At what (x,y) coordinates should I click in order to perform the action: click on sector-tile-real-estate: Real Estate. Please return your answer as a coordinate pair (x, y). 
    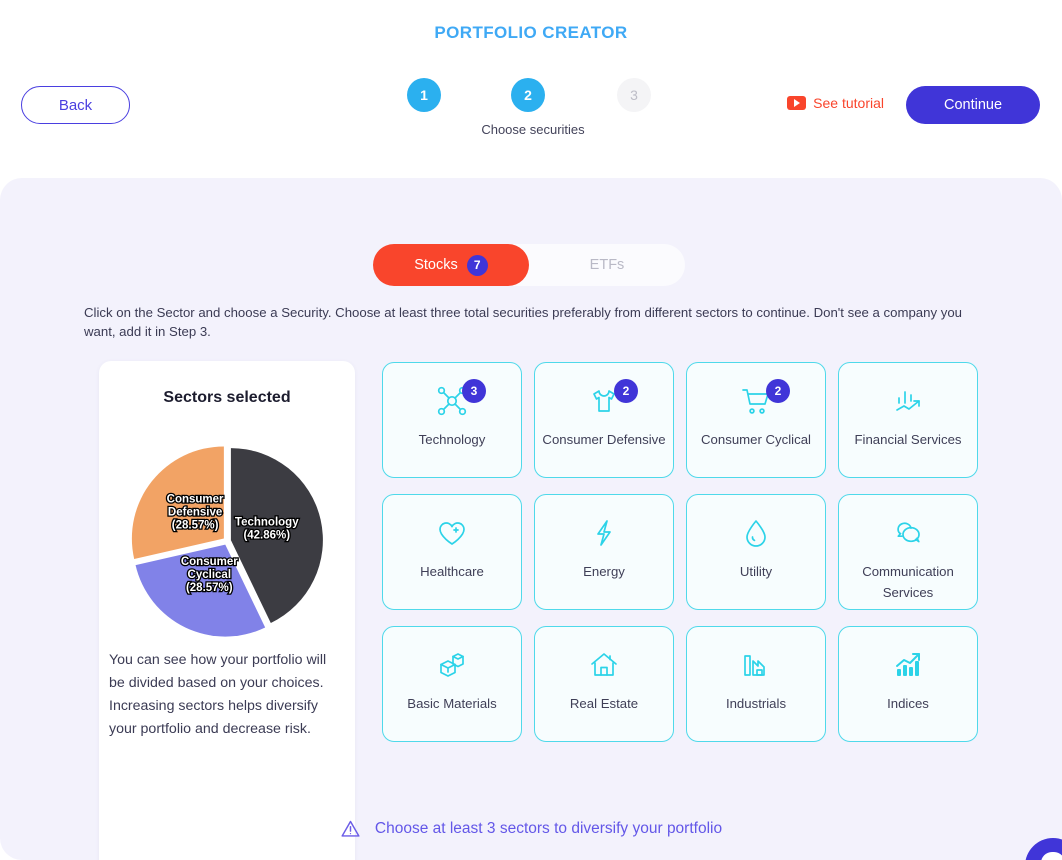
    Looking at the image, I should click on (604, 684).